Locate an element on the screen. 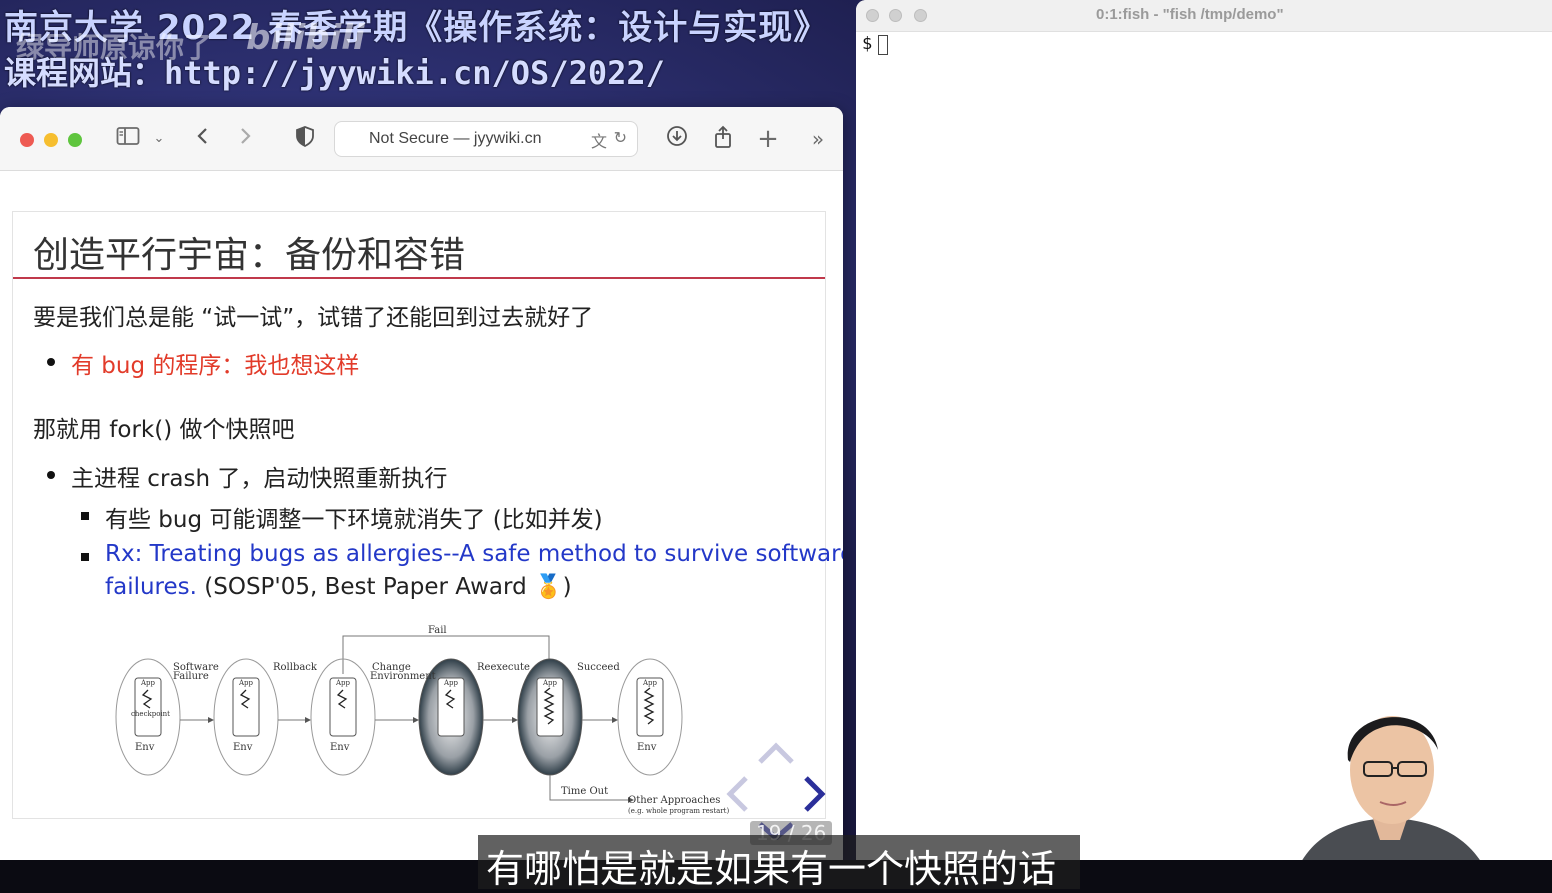 This screenshot has height=893, width=1552. diagram-label: Fail is located at coordinates (437, 630).